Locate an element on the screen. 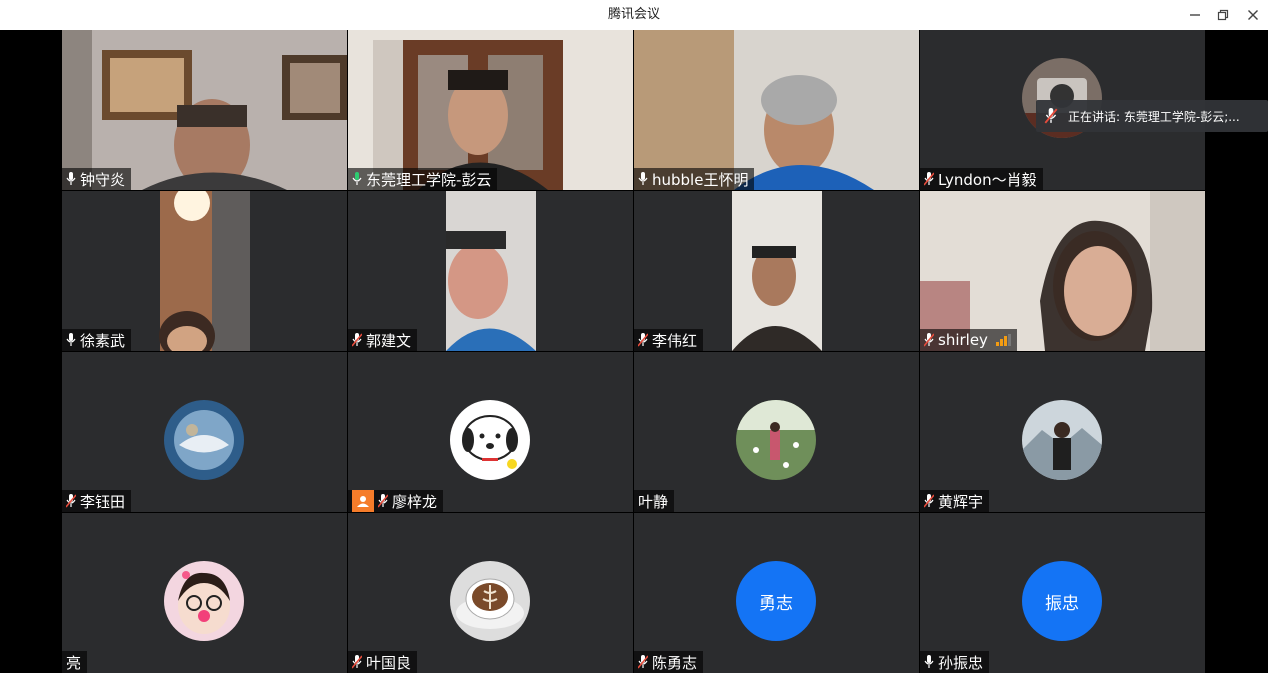  participant-tile: 黄辉宇 is located at coordinates (1062, 432).